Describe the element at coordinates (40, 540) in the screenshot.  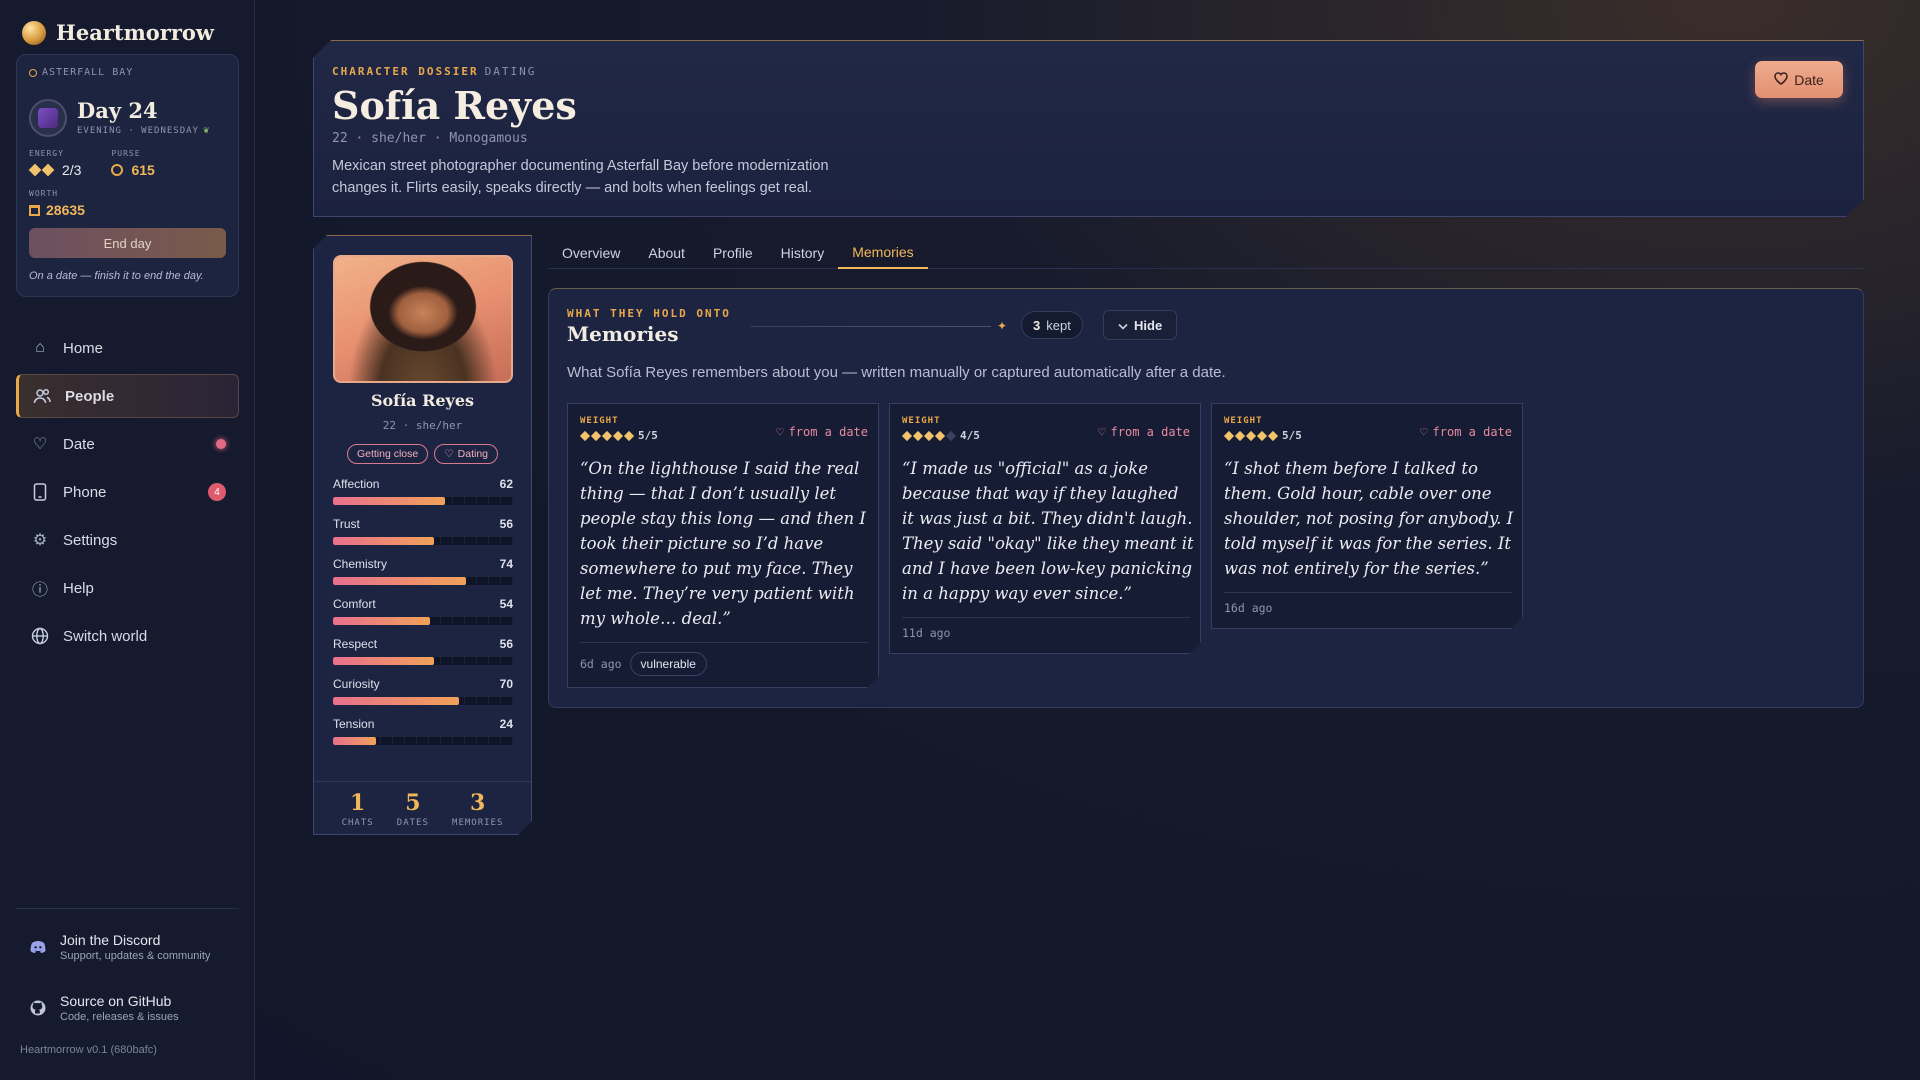
I see `gear-icon: ⚙` at that location.